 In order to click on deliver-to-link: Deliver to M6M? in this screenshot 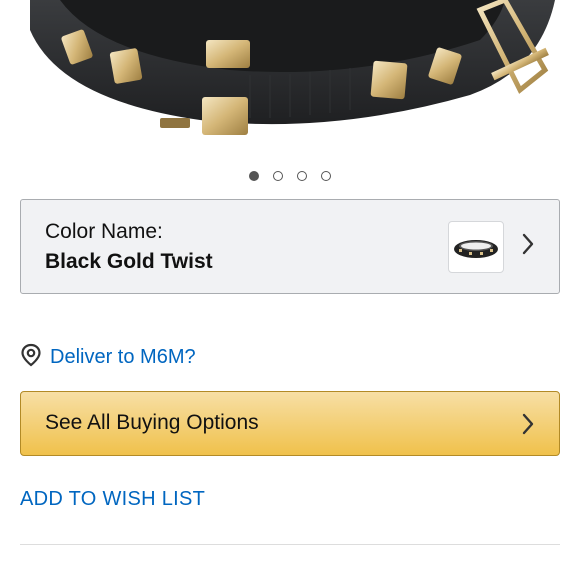, I will do `click(108, 357)`.